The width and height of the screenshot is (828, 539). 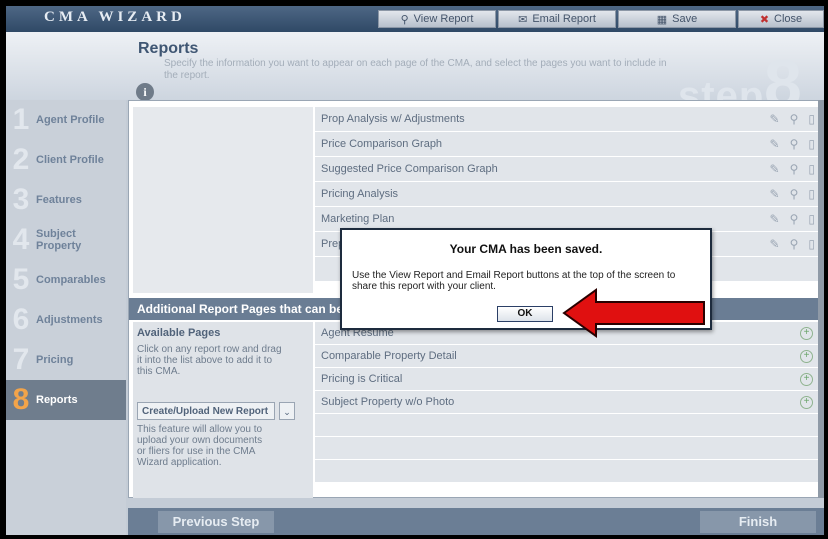 I want to click on envelope-icon: ✉, so click(x=523, y=19).